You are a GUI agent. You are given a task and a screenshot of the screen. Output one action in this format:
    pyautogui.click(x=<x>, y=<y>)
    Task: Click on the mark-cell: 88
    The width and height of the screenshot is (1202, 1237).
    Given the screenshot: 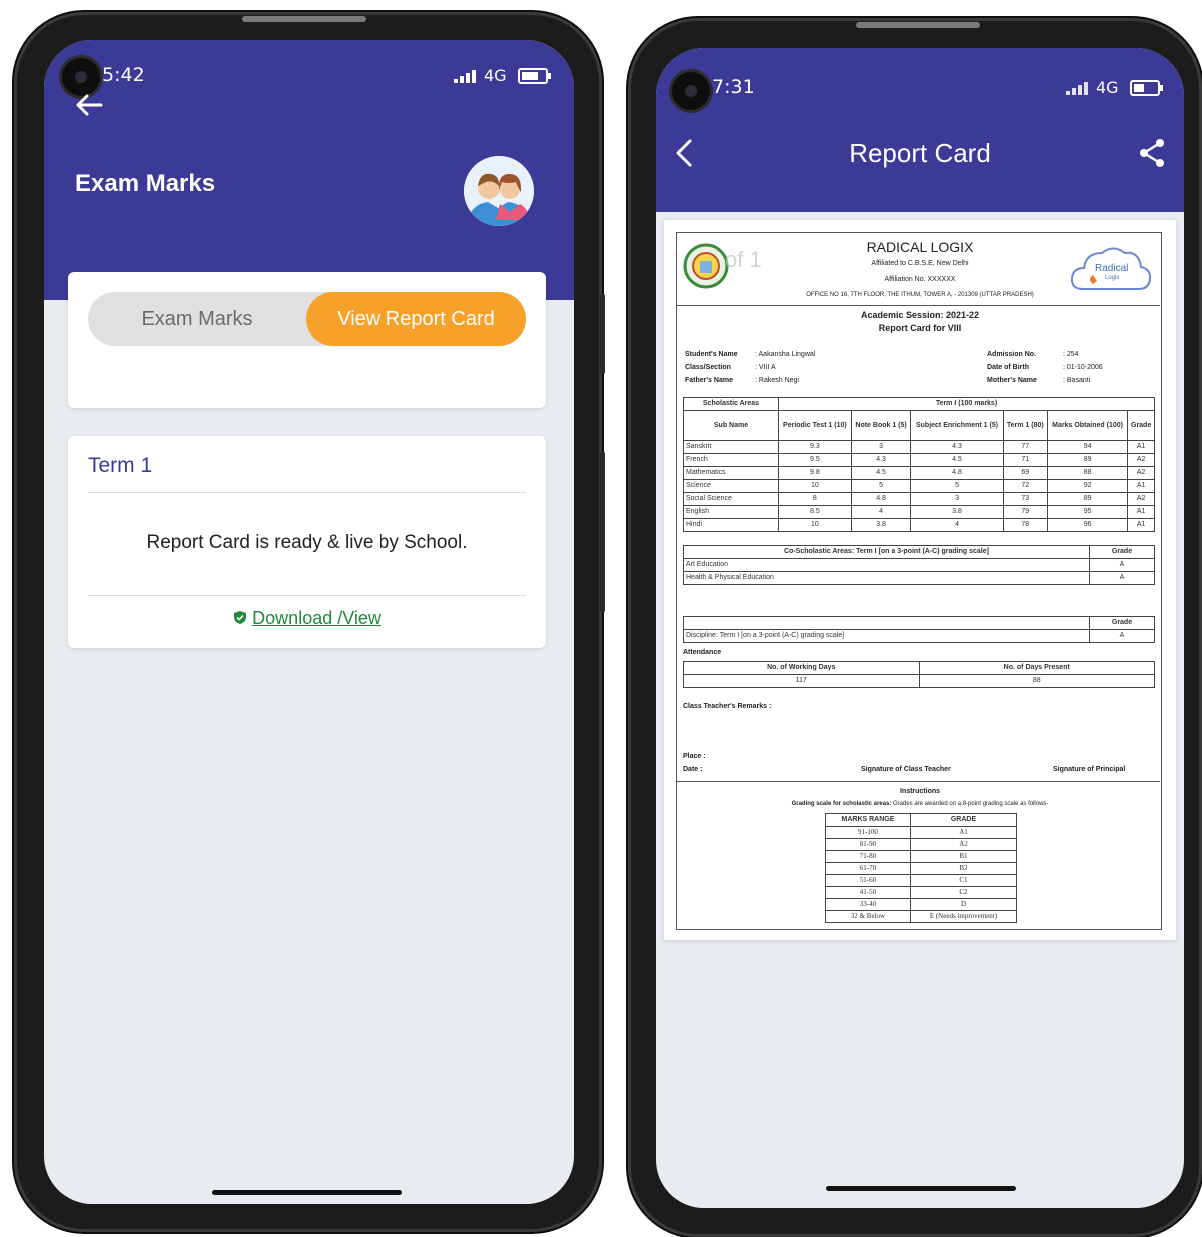 What is the action you would take?
    pyautogui.click(x=1087, y=473)
    